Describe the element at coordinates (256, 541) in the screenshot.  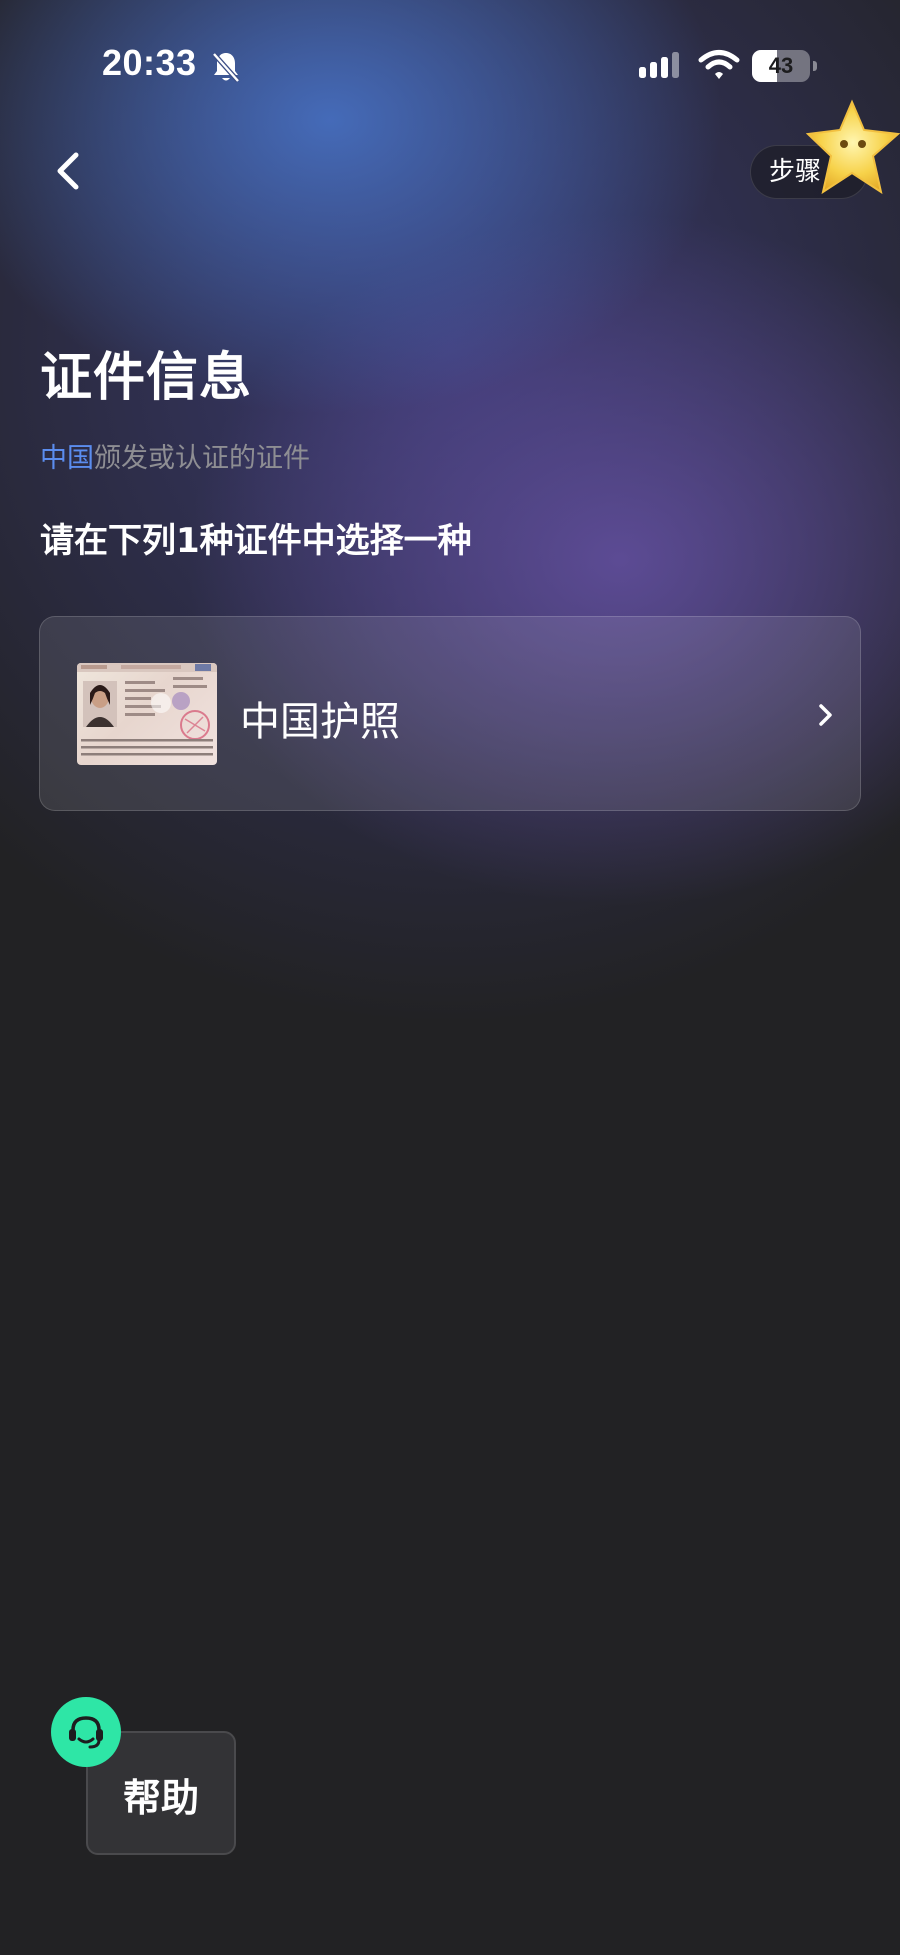
I see `instruction-text: 请在下列1种证件中选择一种` at that location.